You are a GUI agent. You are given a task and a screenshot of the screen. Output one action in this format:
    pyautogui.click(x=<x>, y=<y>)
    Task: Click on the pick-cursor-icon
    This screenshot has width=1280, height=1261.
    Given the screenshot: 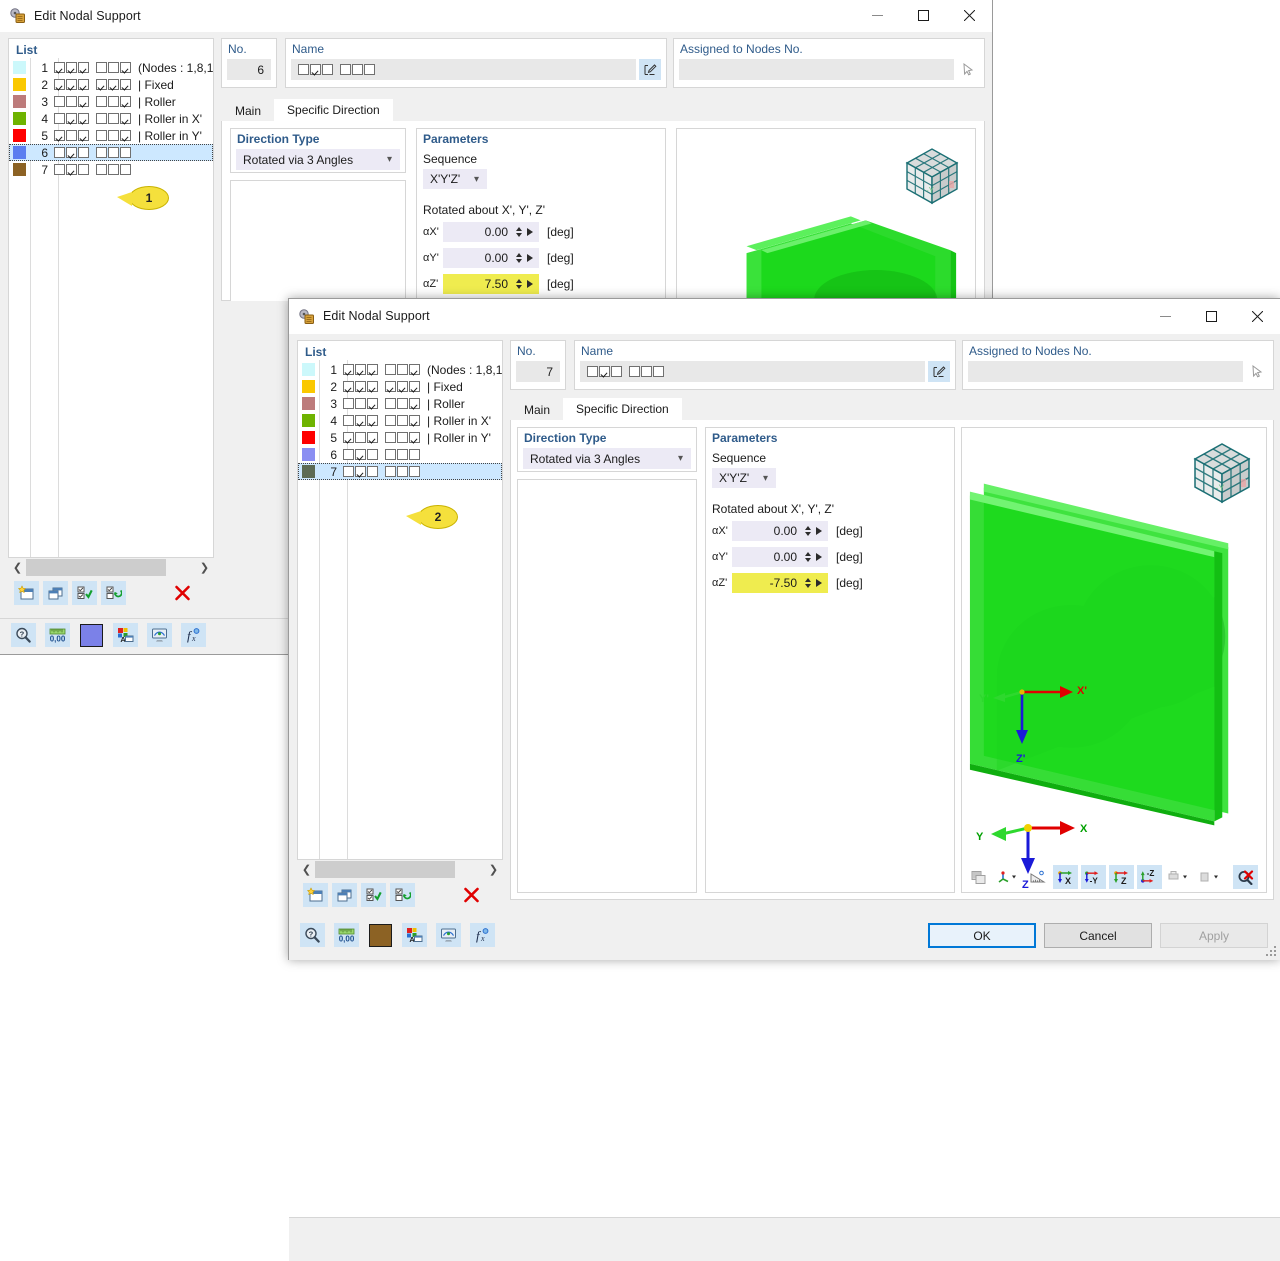 What is the action you would take?
    pyautogui.click(x=1257, y=371)
    